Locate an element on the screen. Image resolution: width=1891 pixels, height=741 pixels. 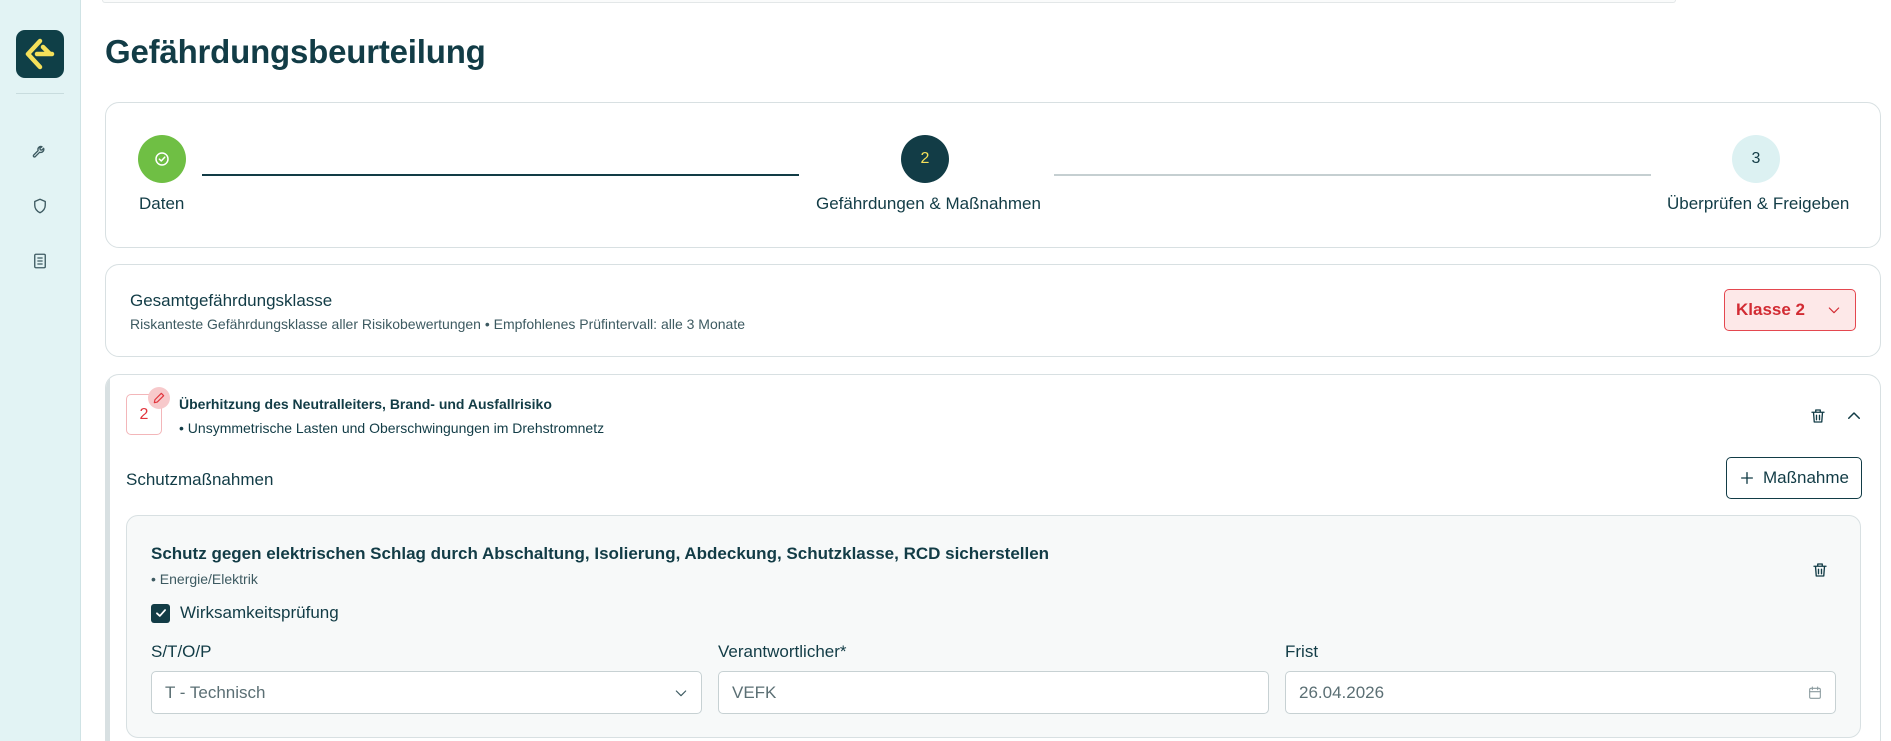
step-1-label: Daten is located at coordinates (162, 203).